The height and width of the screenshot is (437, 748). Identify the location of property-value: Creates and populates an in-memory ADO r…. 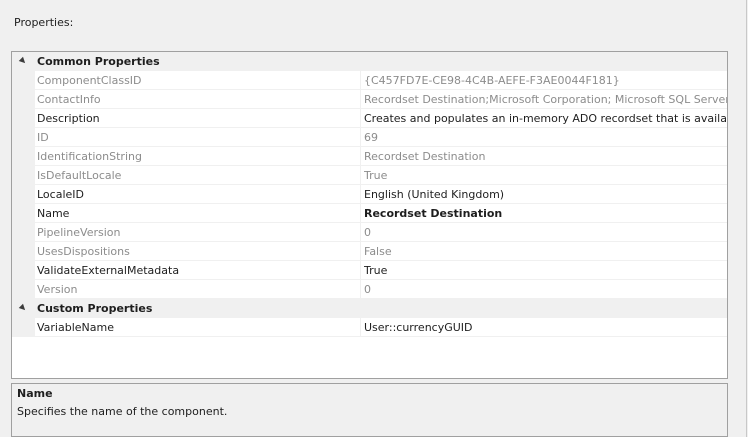
(545, 118).